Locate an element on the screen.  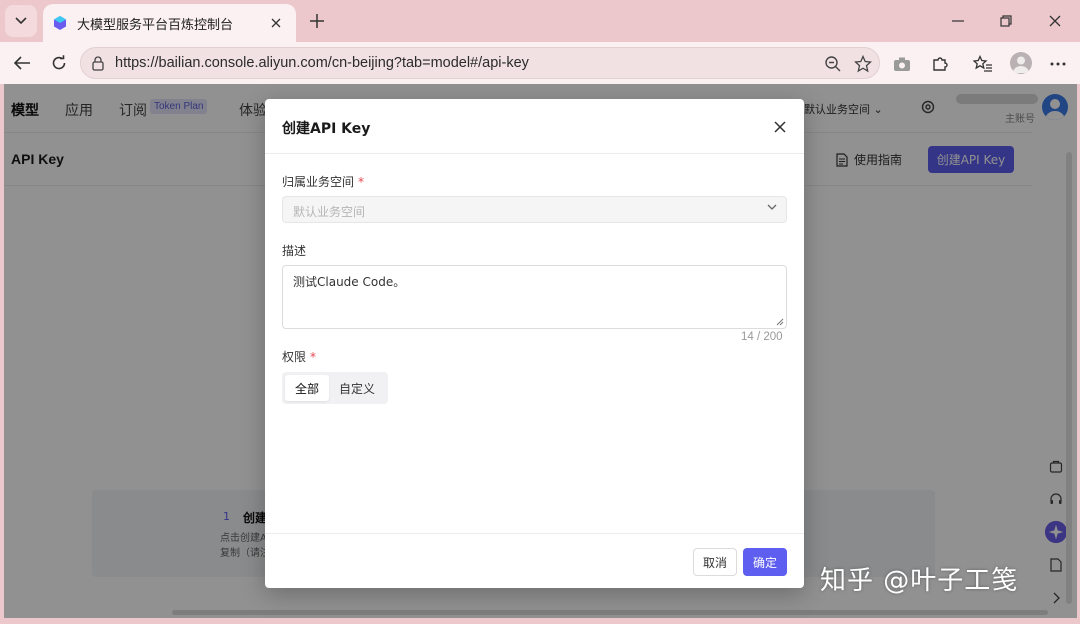
workspace-field-label: 归属业务空间 * is located at coordinates (323, 181).